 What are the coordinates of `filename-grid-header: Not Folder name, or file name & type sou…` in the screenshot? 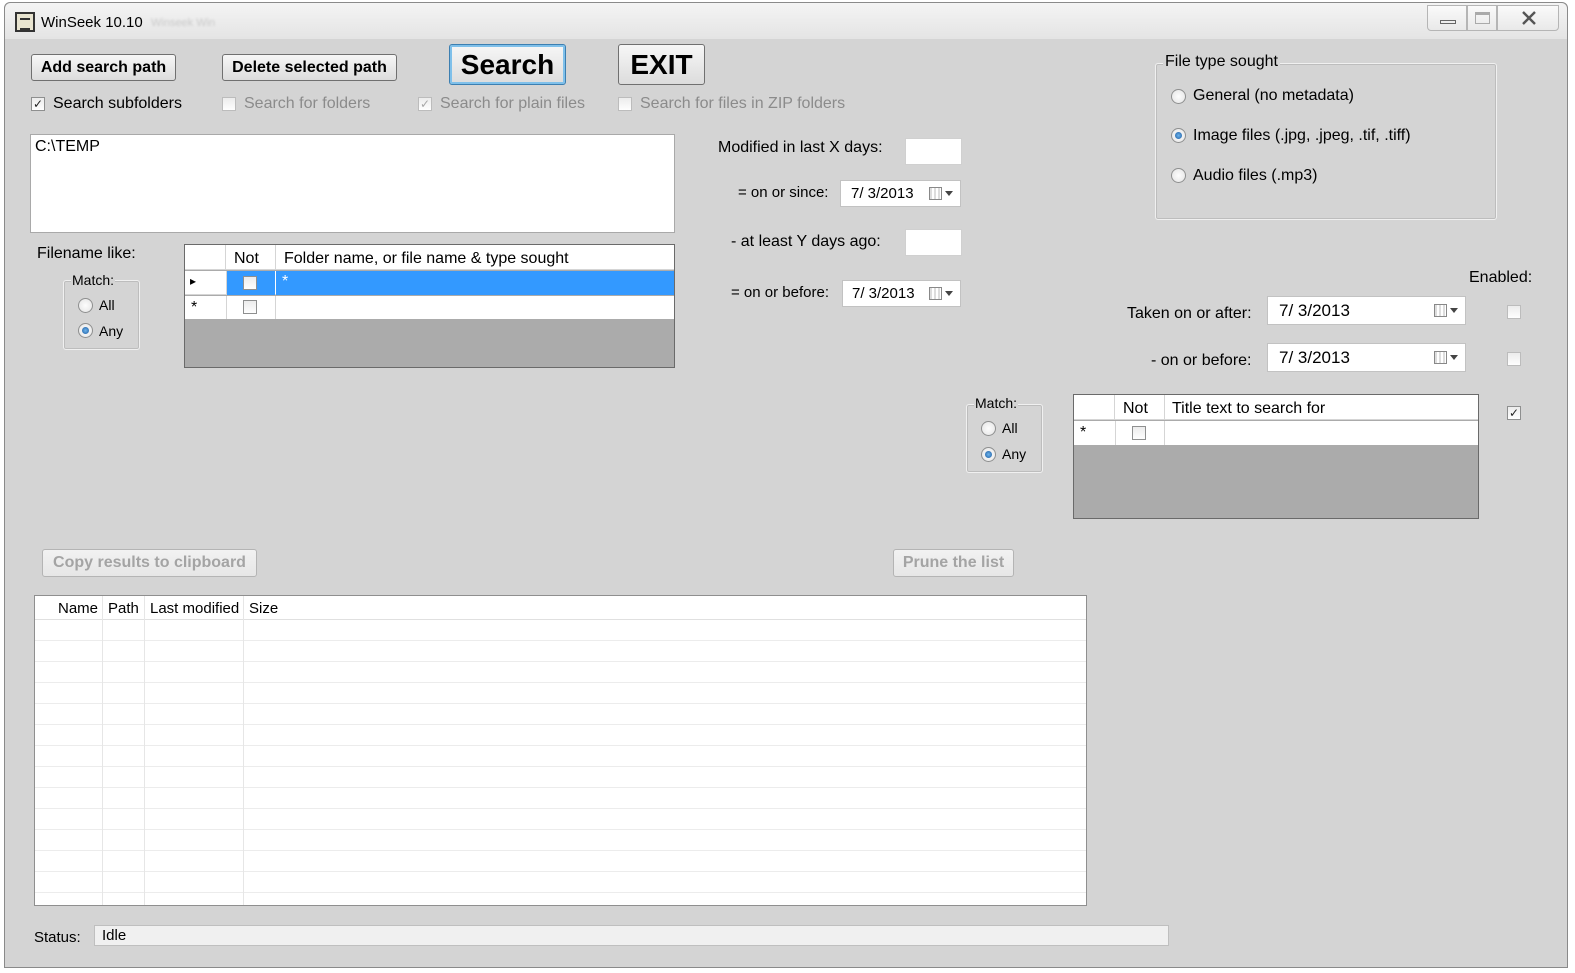 It's located at (429, 257).